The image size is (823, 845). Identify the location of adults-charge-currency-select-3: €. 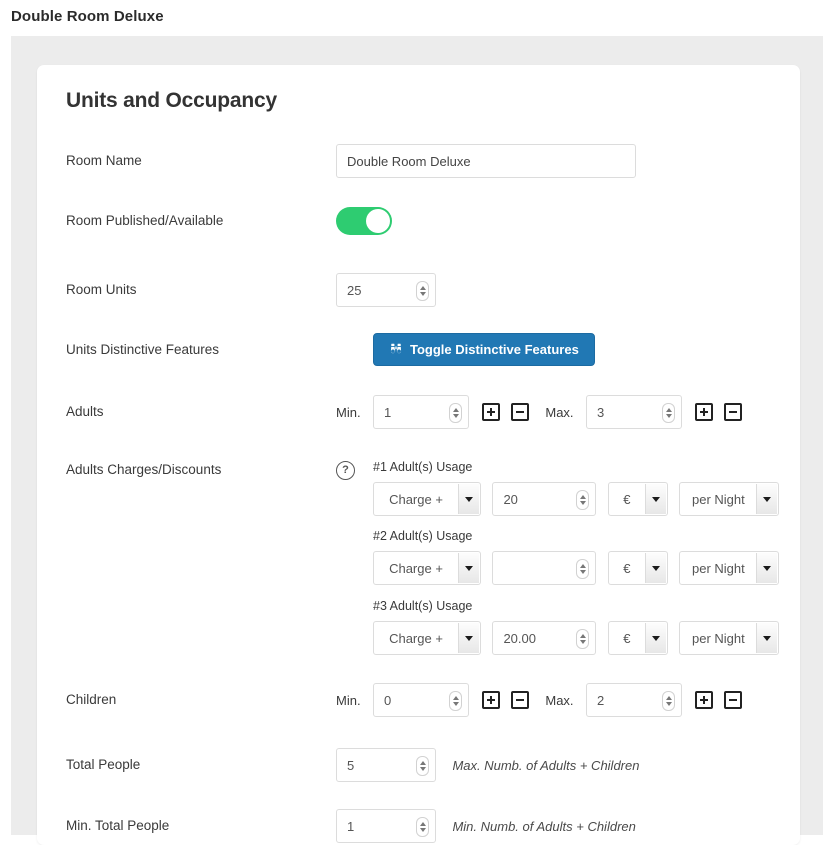
(637, 638).